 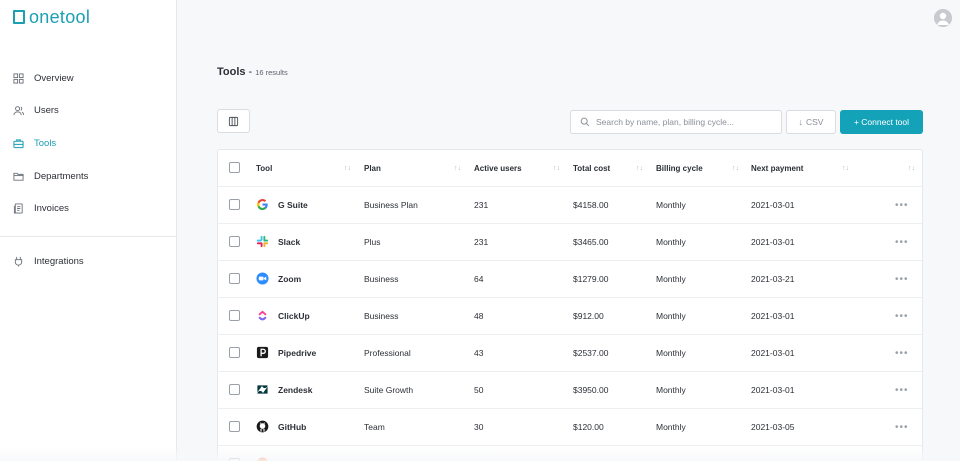 What do you see at coordinates (233, 121) in the screenshot?
I see `column-view-toggle-button` at bounding box center [233, 121].